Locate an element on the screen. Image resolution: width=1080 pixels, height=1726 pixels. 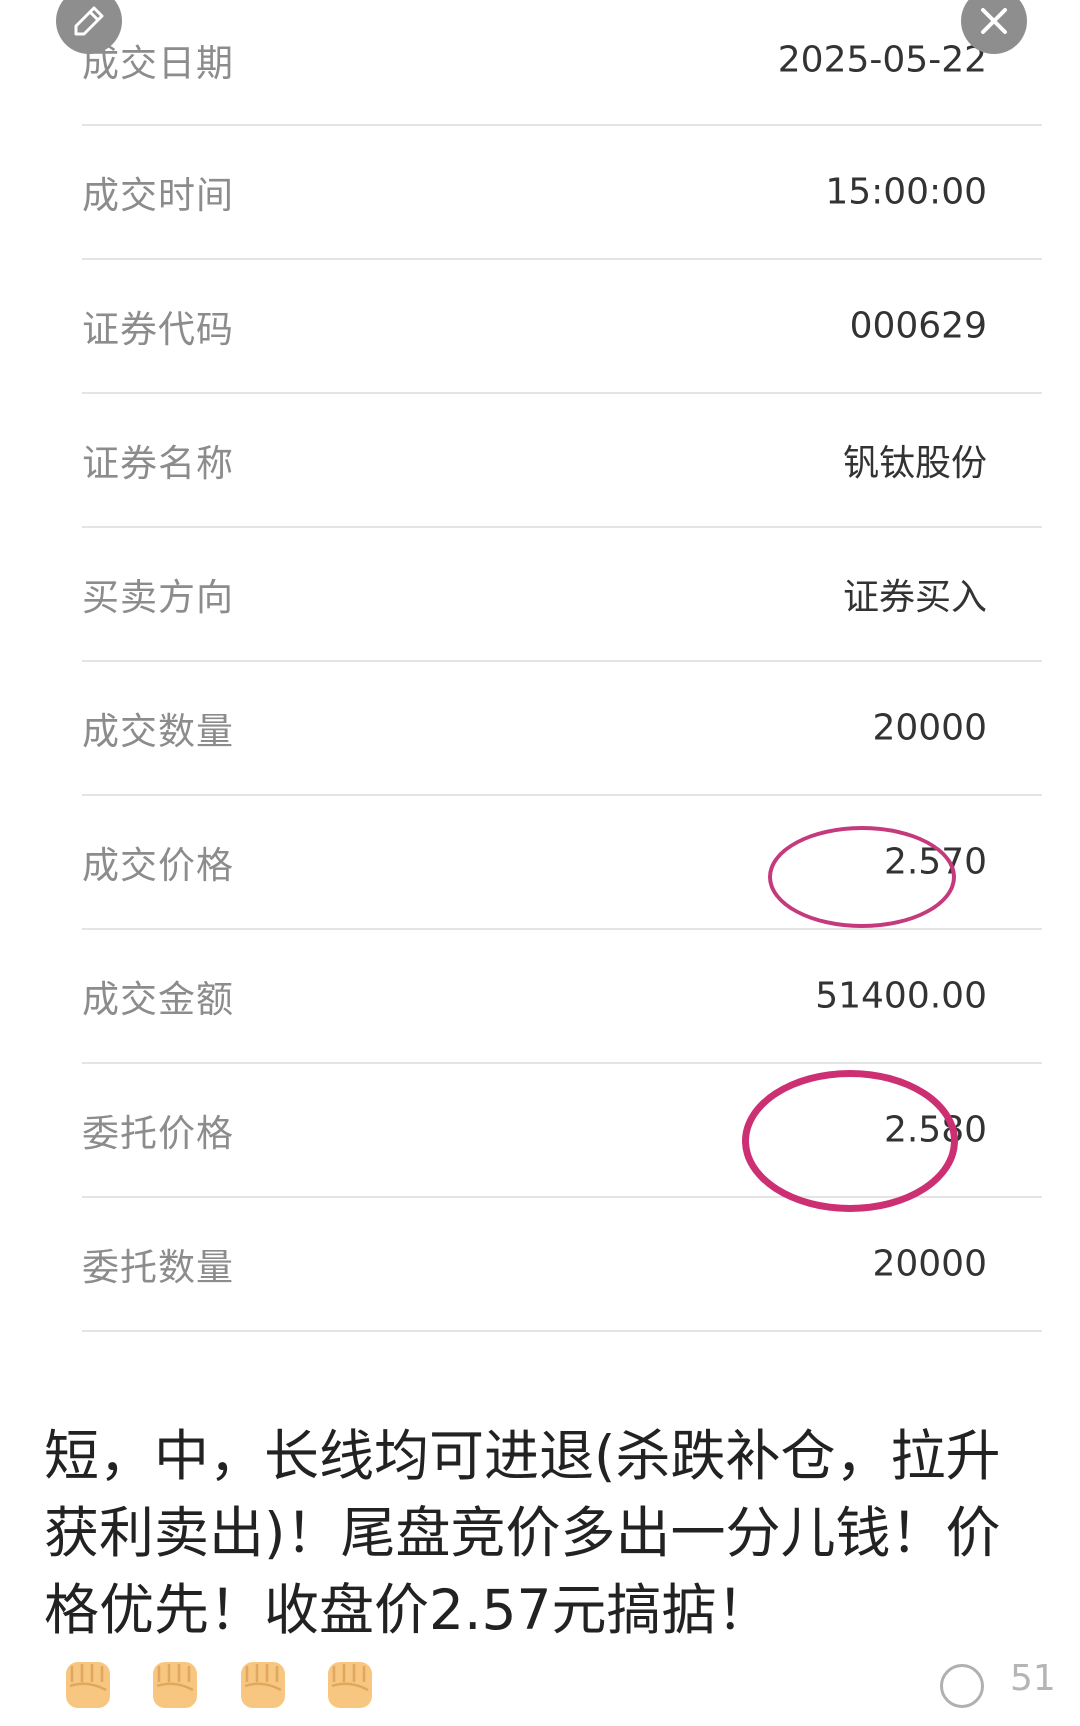
smile-icon is located at coordinates (962, 1686).